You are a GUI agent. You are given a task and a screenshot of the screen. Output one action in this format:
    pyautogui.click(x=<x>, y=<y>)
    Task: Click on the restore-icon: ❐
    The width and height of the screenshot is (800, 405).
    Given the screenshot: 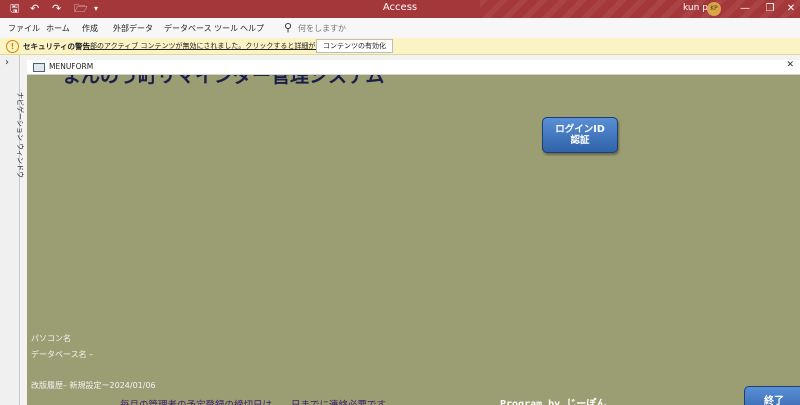 What is the action you would take?
    pyautogui.click(x=770, y=9)
    